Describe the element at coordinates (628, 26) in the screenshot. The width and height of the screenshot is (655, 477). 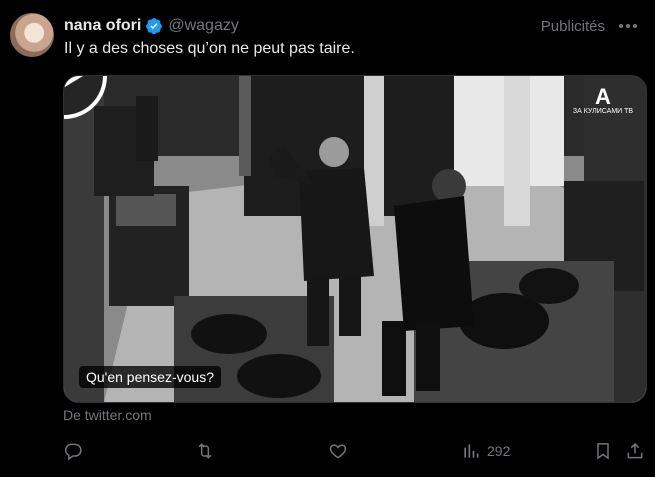
I see `more-icon` at that location.